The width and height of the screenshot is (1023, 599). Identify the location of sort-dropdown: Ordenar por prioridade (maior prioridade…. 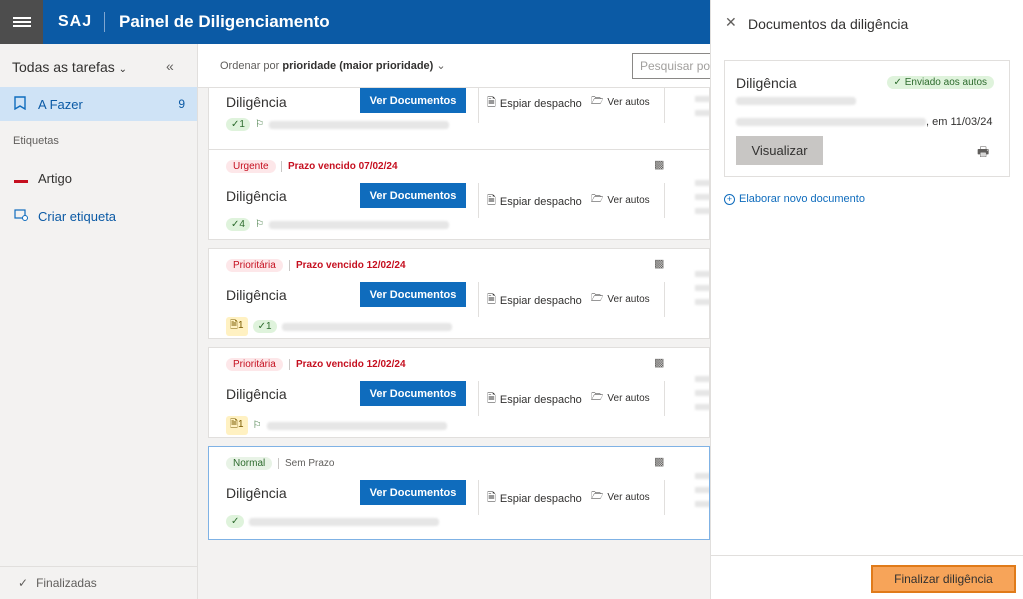
(333, 65).